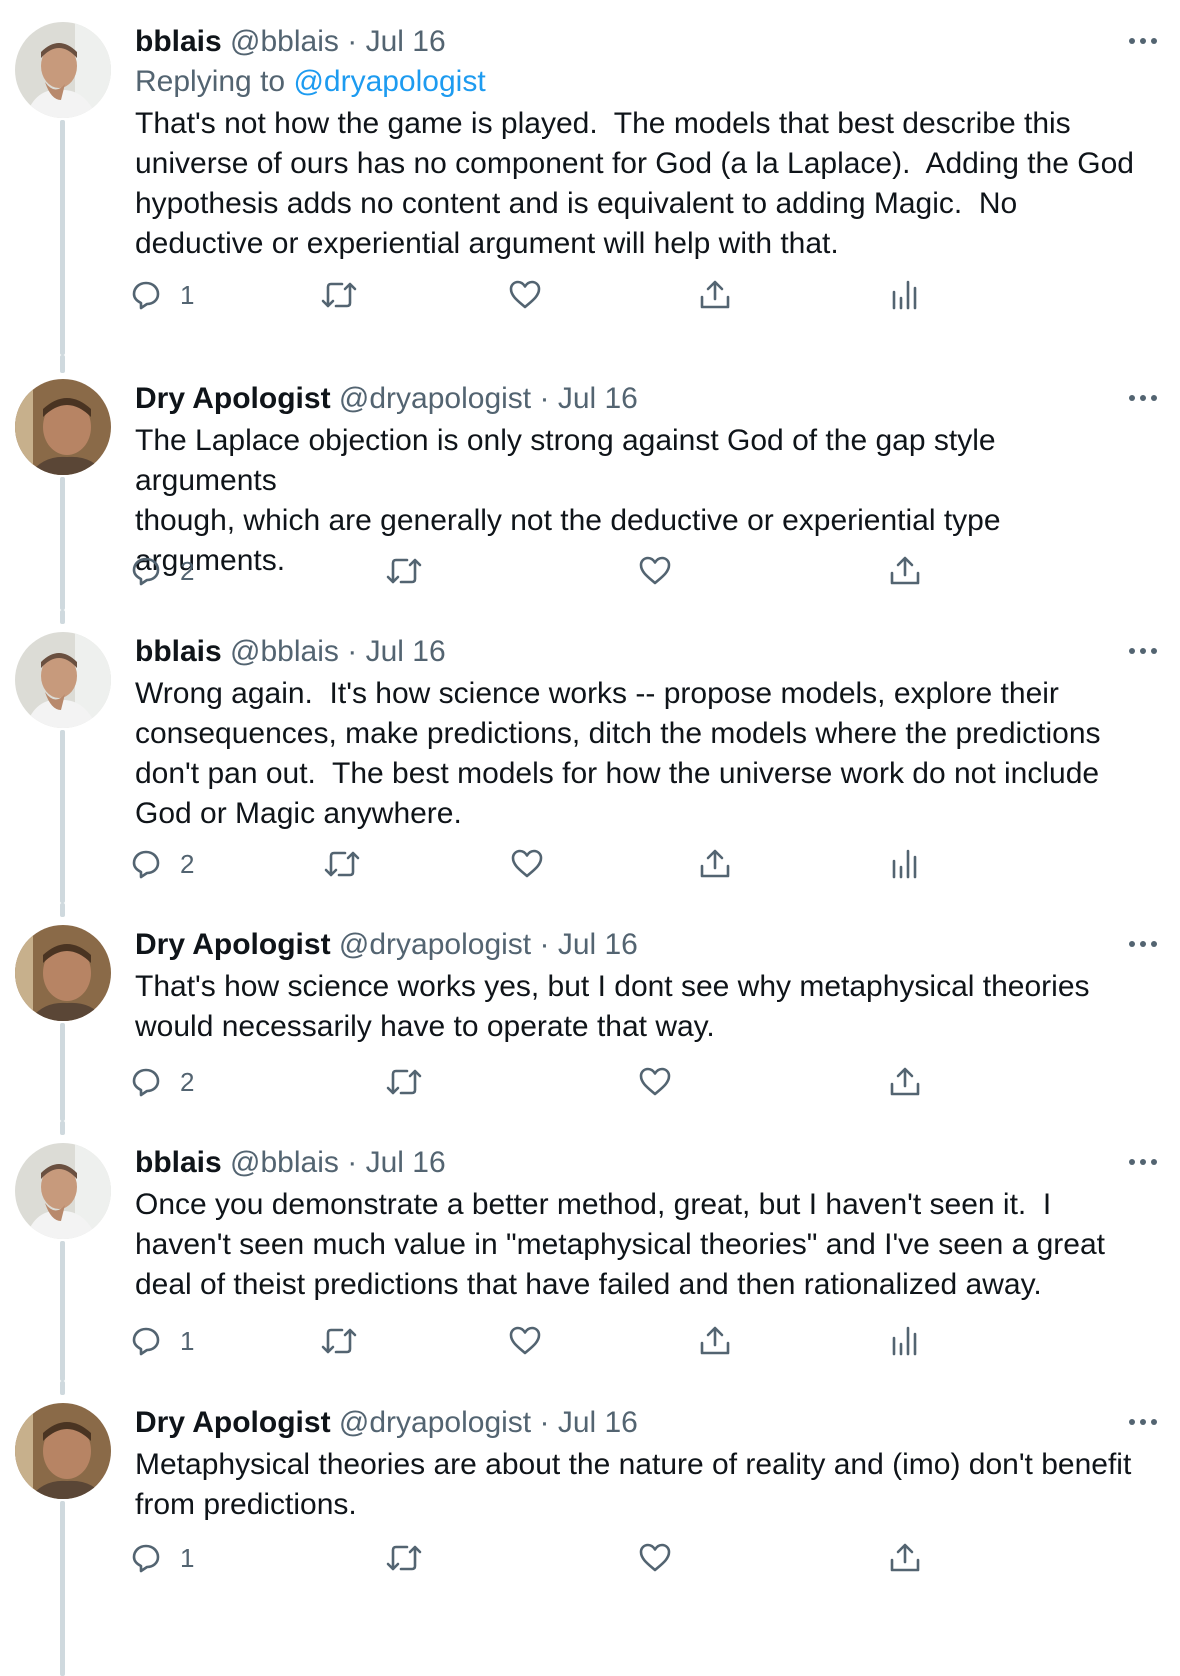 This screenshot has width=1180, height=1676. I want to click on tweet-header: bblais @bblais · Jul 16, so click(640, 652).